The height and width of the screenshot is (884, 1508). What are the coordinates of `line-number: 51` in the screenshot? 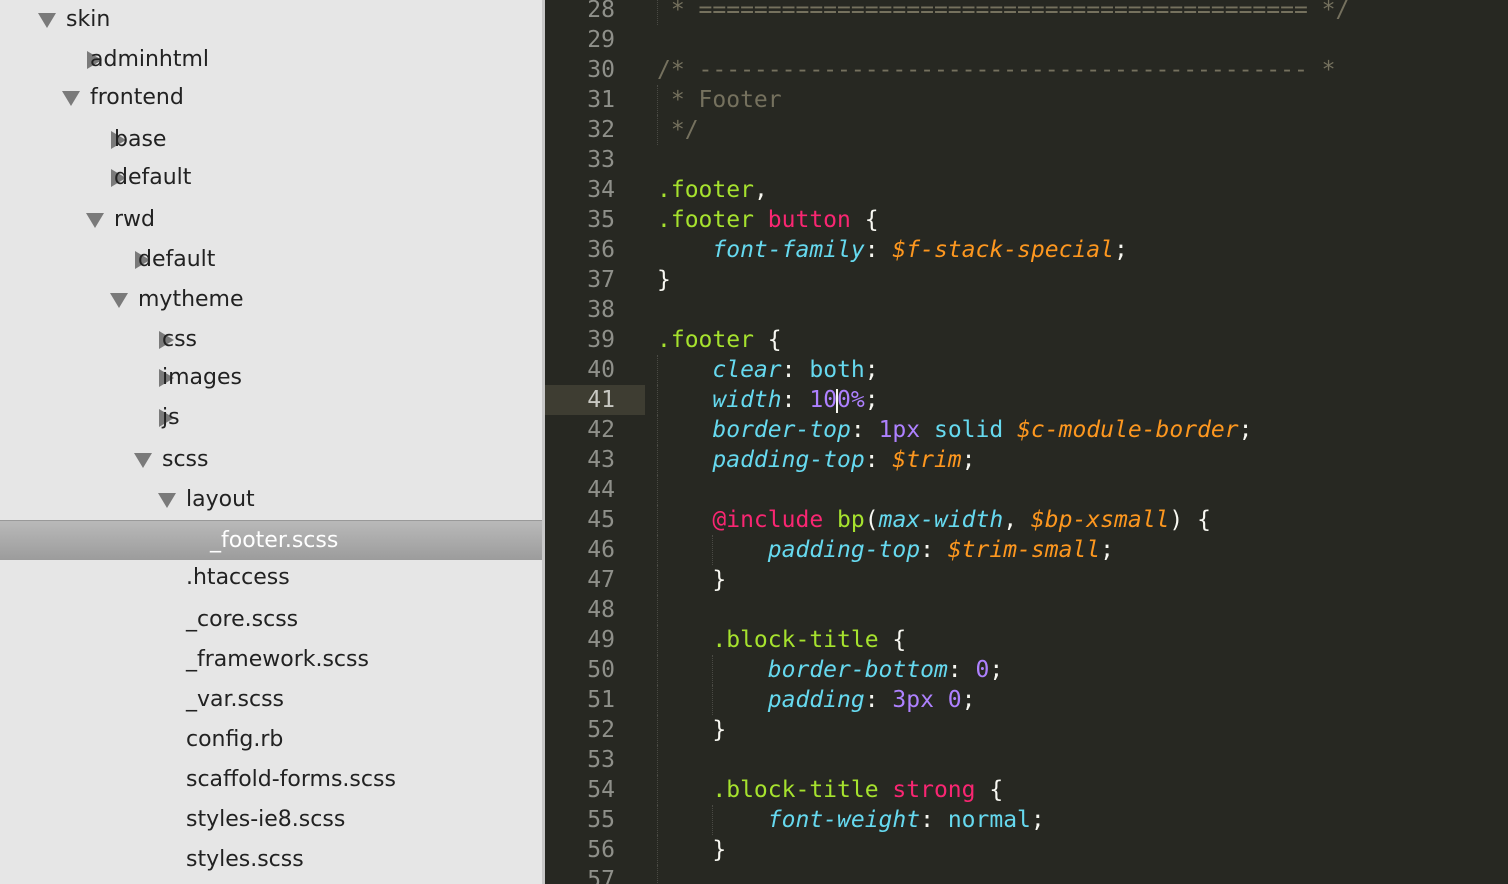 It's located at (601, 700).